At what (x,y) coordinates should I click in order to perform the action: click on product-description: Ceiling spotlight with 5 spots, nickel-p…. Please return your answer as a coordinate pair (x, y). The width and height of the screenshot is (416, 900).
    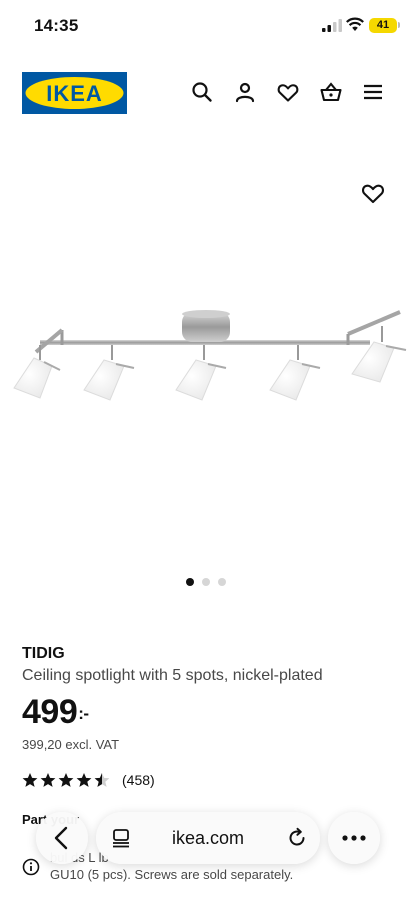
    Looking at the image, I should click on (172, 675).